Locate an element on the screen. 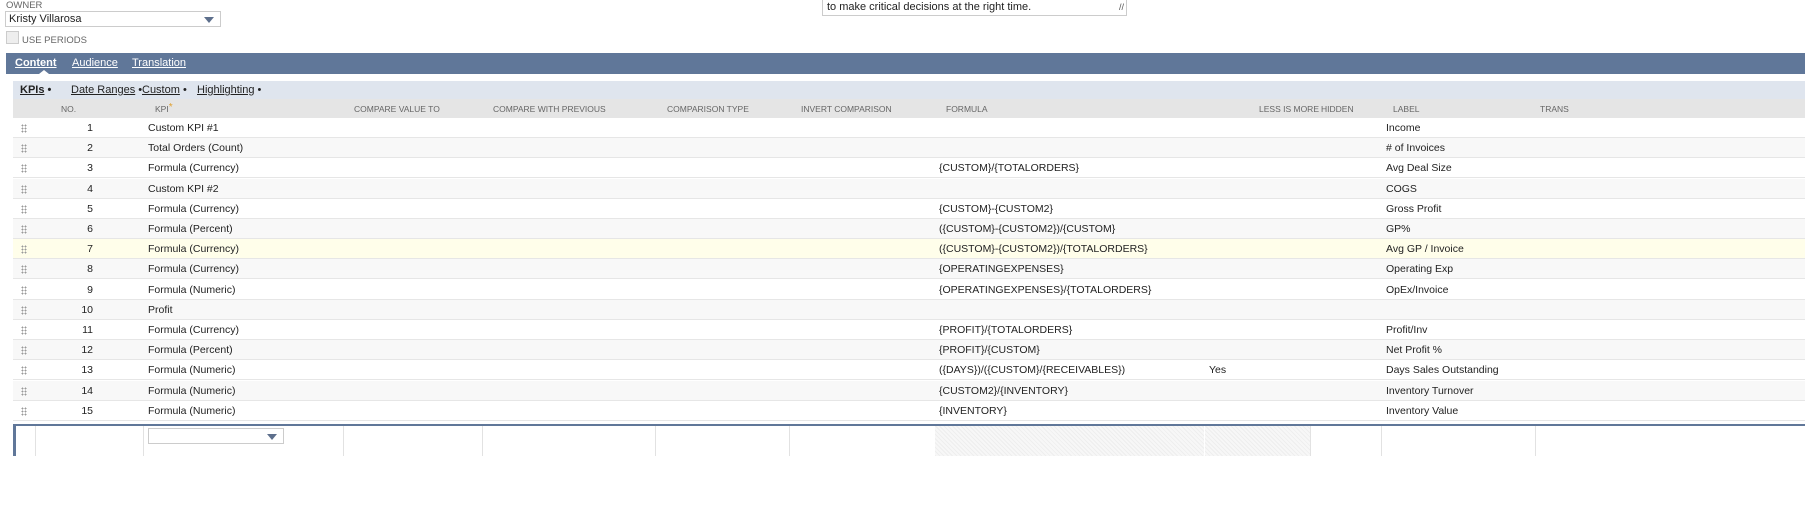 The height and width of the screenshot is (512, 1805). formula-cell: {OPERATINGEXPENSES} is located at coordinates (1001, 269).